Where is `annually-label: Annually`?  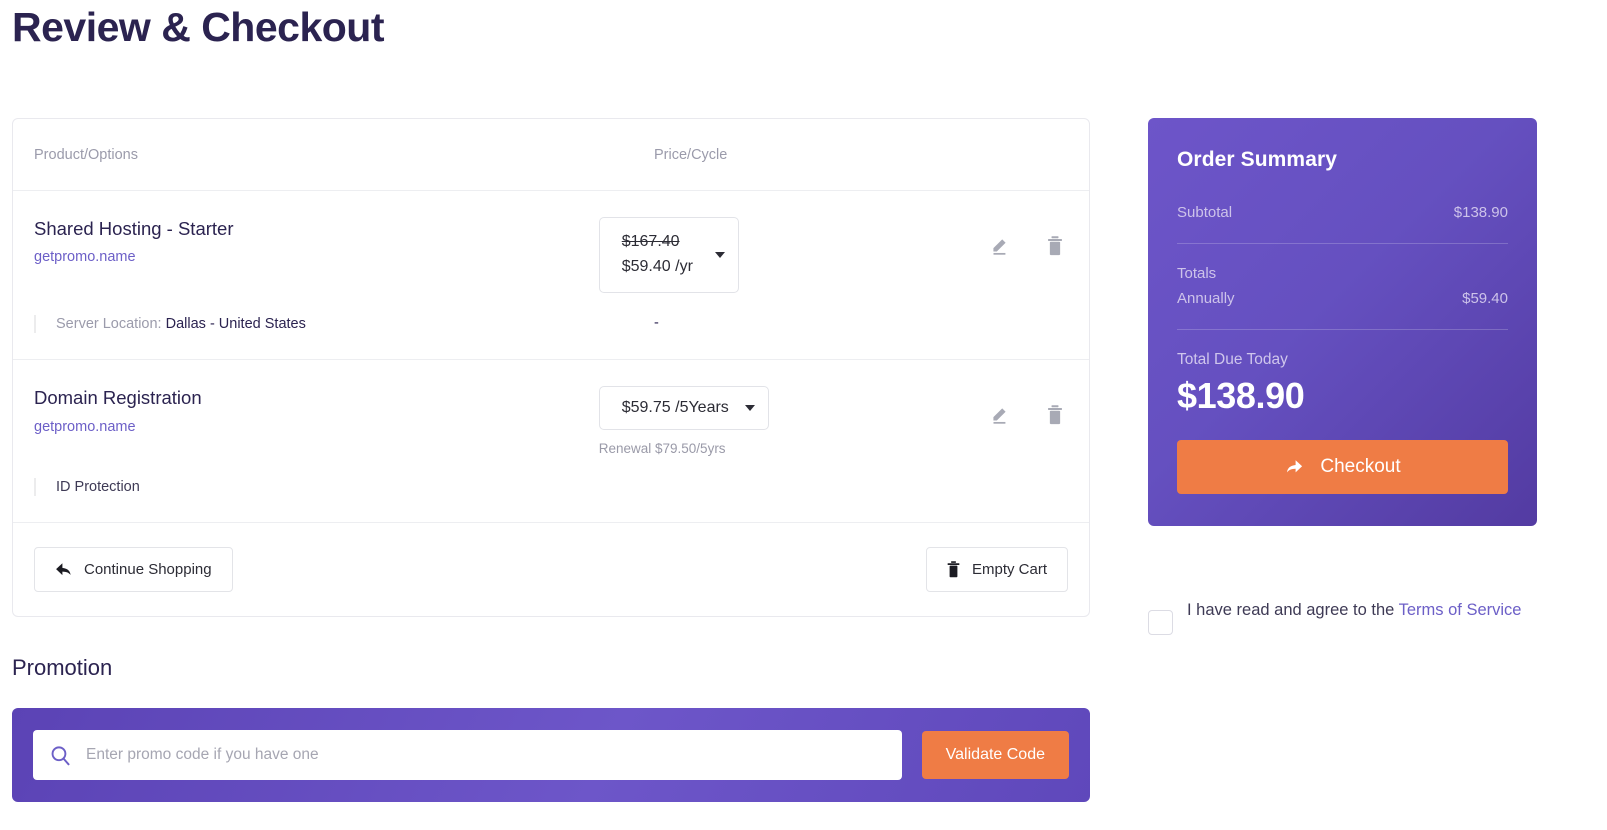
annually-label: Annually is located at coordinates (1206, 298).